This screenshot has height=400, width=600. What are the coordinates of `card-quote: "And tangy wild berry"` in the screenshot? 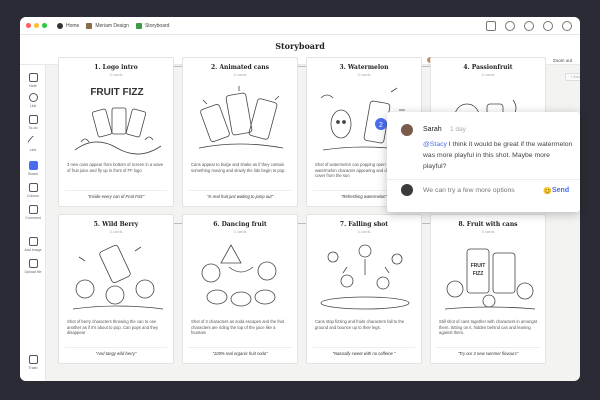 It's located at (116, 353).